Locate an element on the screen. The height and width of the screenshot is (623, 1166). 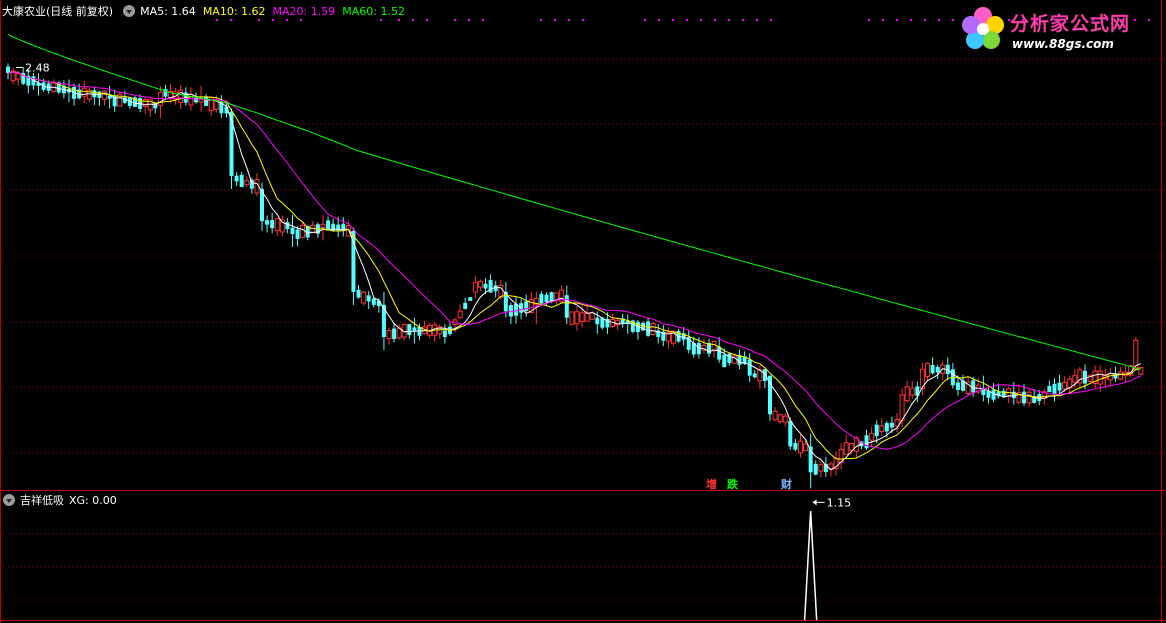
stock-title: 大康农业(日线 前复权) is located at coordinates (58, 11).